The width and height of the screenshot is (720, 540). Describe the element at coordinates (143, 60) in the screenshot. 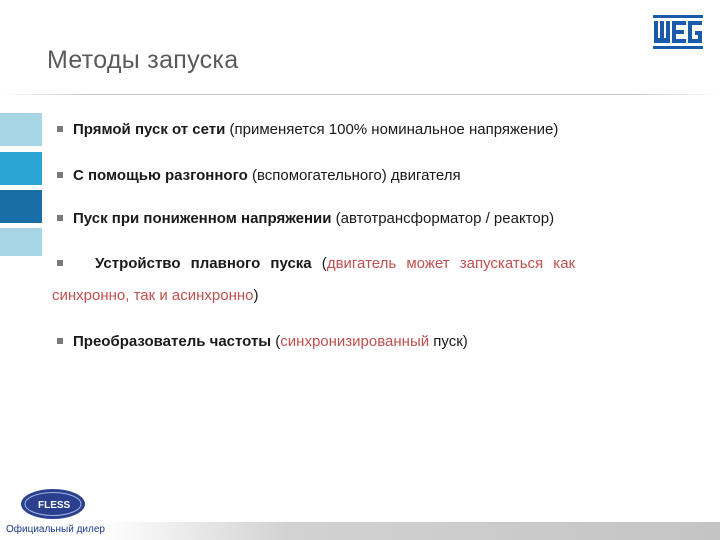

I see `slide-title: Методы запуска` at that location.